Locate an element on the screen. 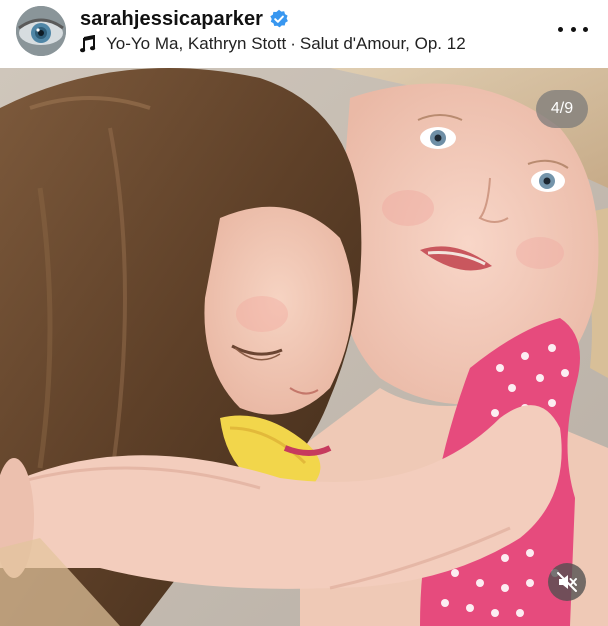 The height and width of the screenshot is (626, 608). audio-artists: Yo-Yo Ma, Kathryn Stott is located at coordinates (196, 43).